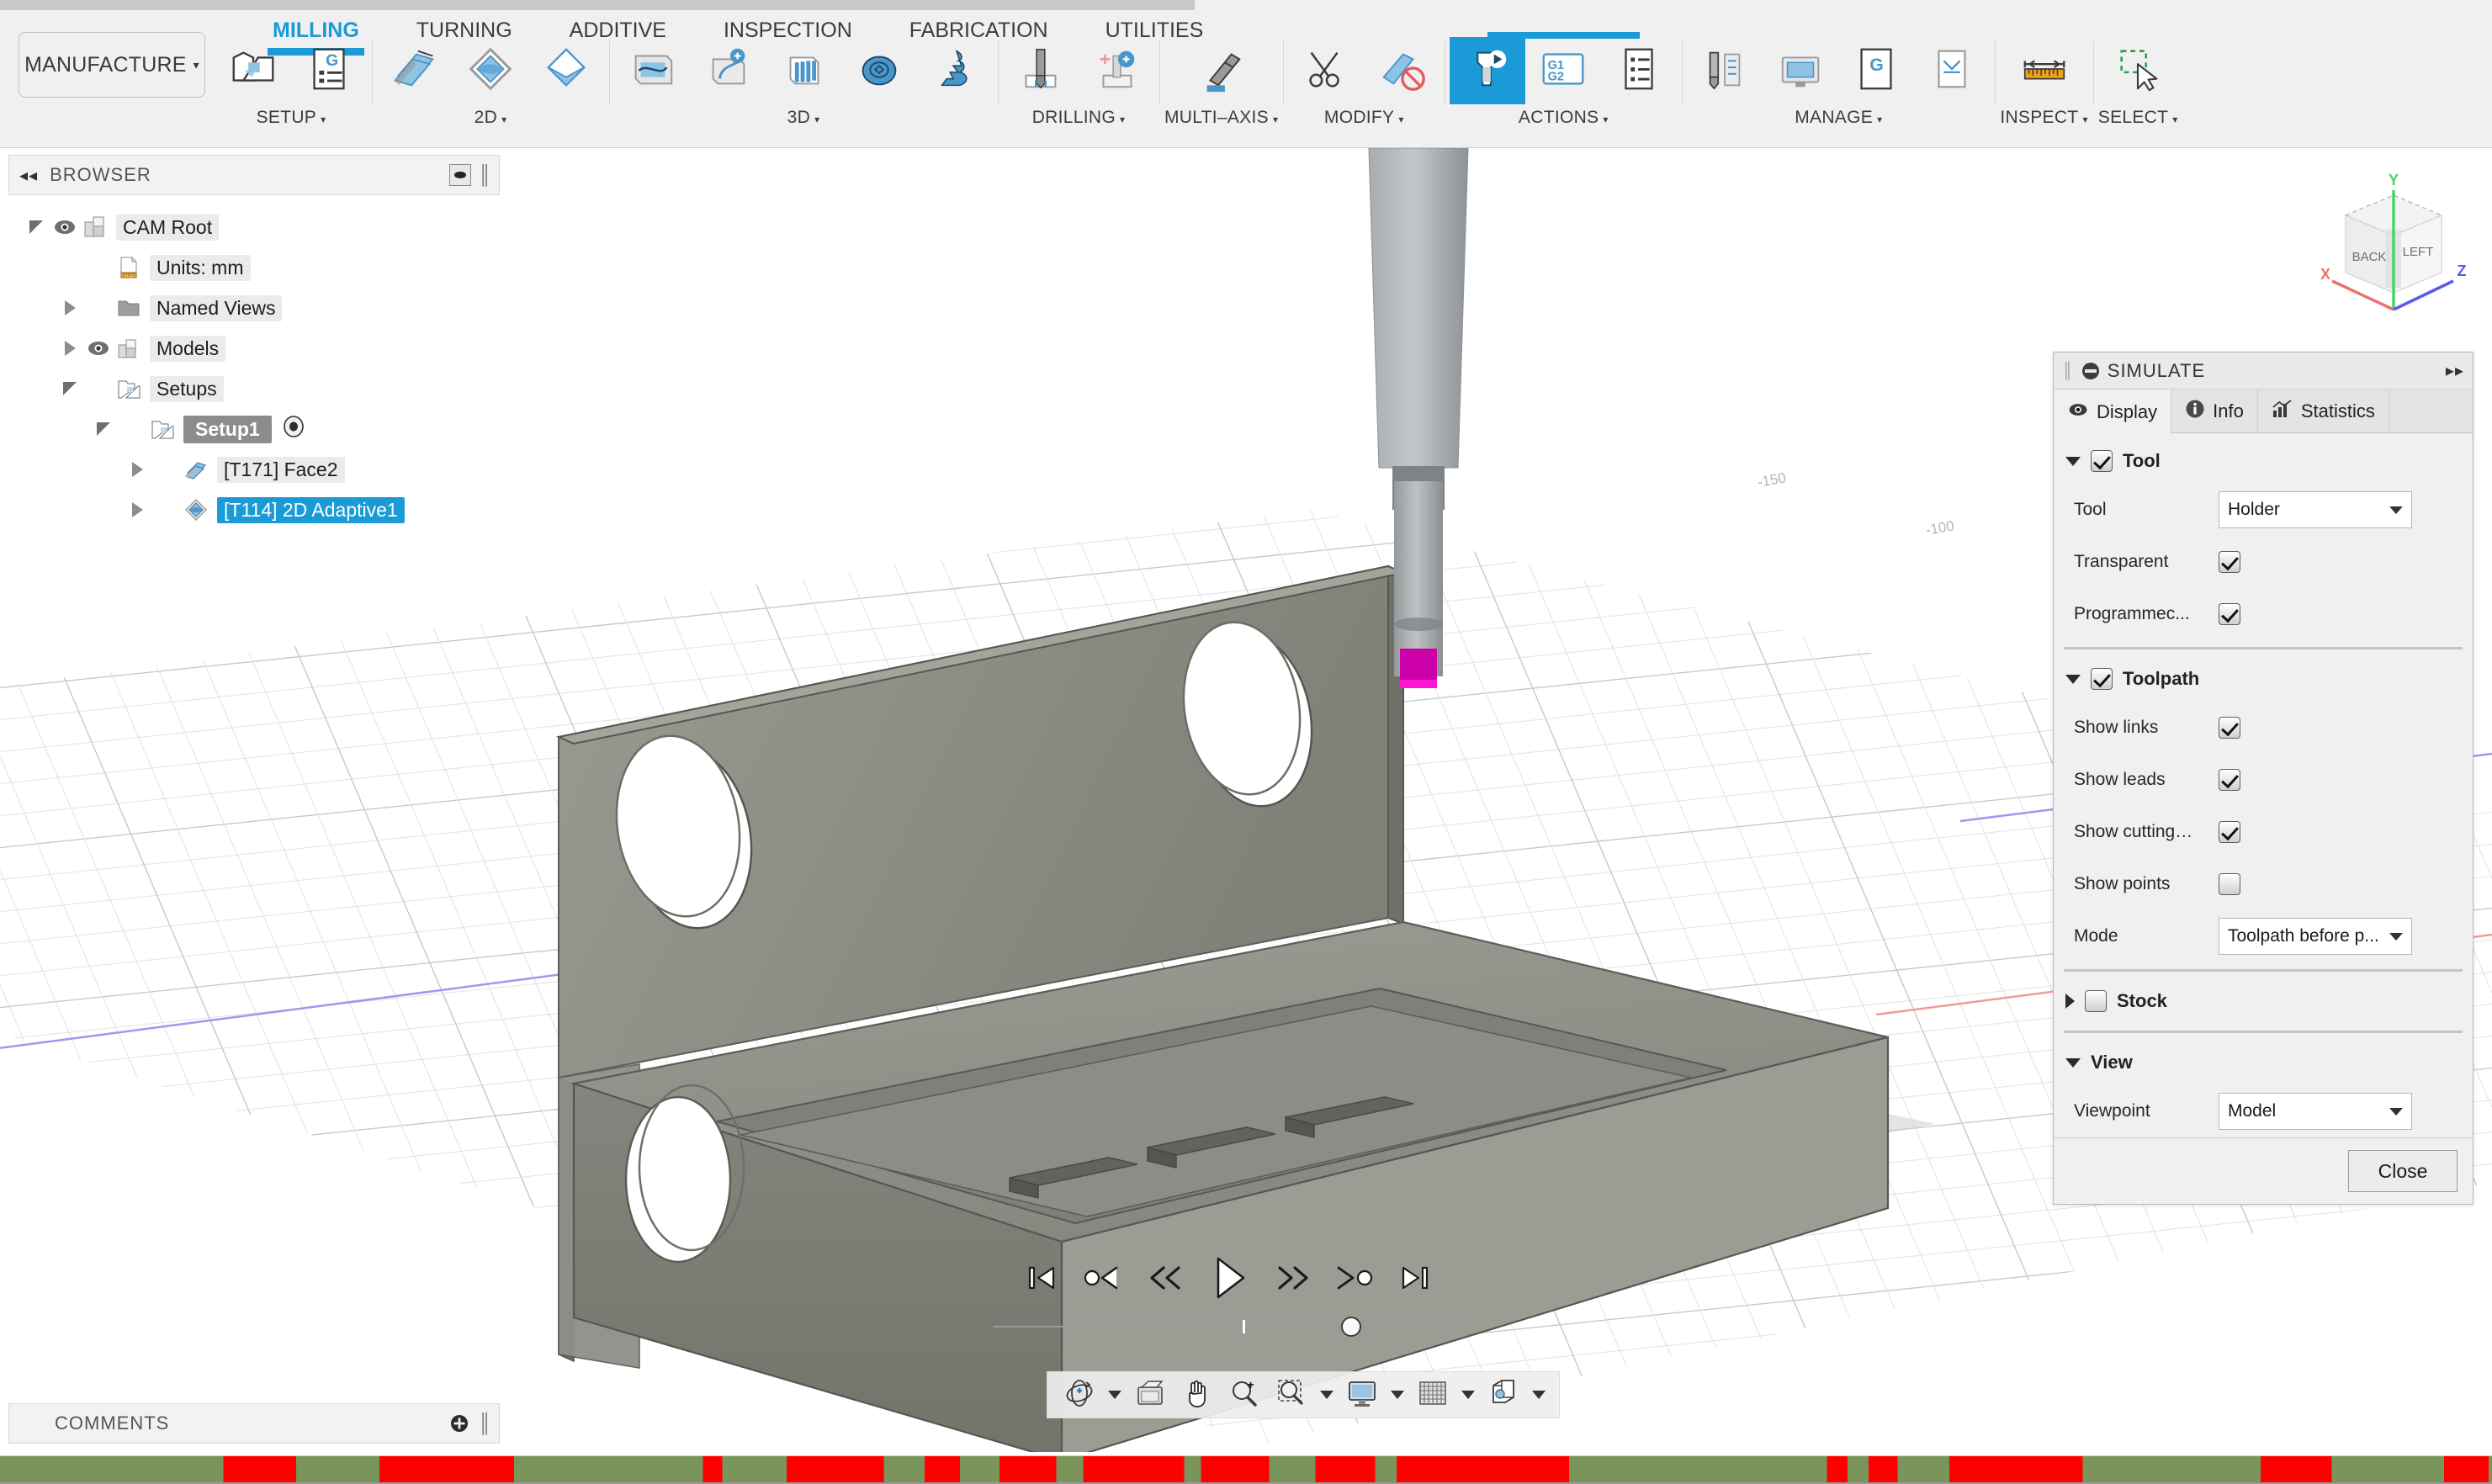 The width and height of the screenshot is (2492, 1484). What do you see at coordinates (2044, 70) in the screenshot?
I see `measure-button` at bounding box center [2044, 70].